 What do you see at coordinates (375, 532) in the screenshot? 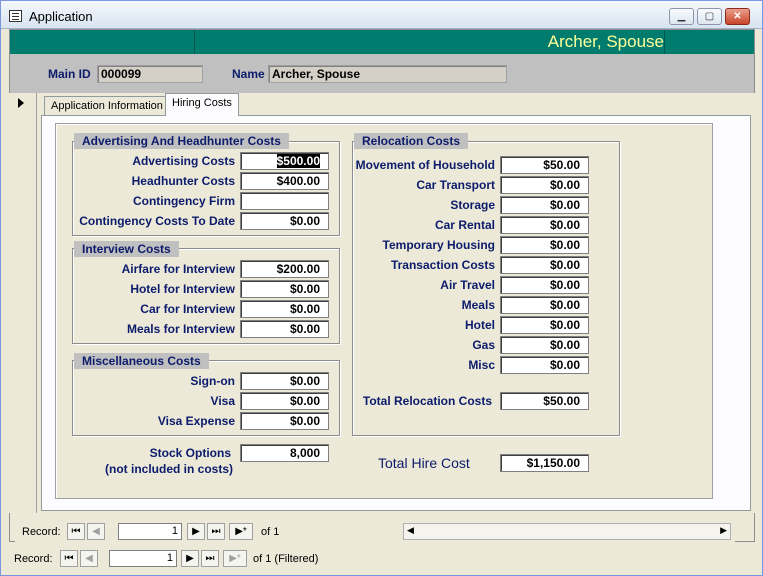
I see `subform-record-navigation: Record: ⏮ ◀ 1 ▶ ⏭ ▶* of 1 ◀ ▶` at bounding box center [375, 532].